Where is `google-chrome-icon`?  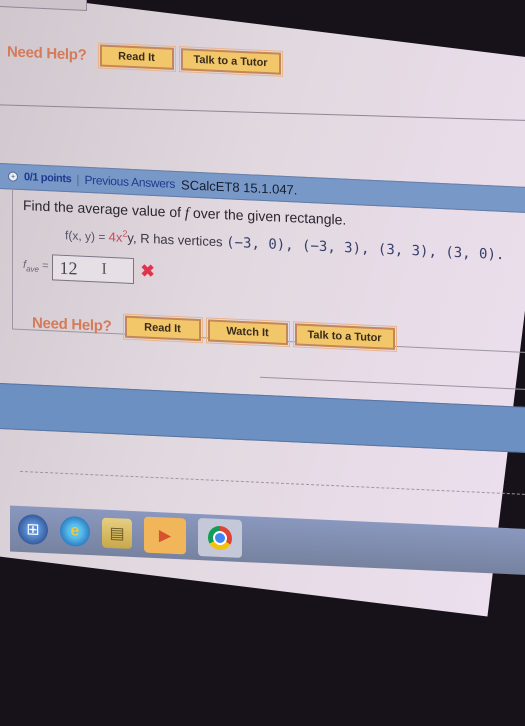 google-chrome-icon is located at coordinates (220, 537).